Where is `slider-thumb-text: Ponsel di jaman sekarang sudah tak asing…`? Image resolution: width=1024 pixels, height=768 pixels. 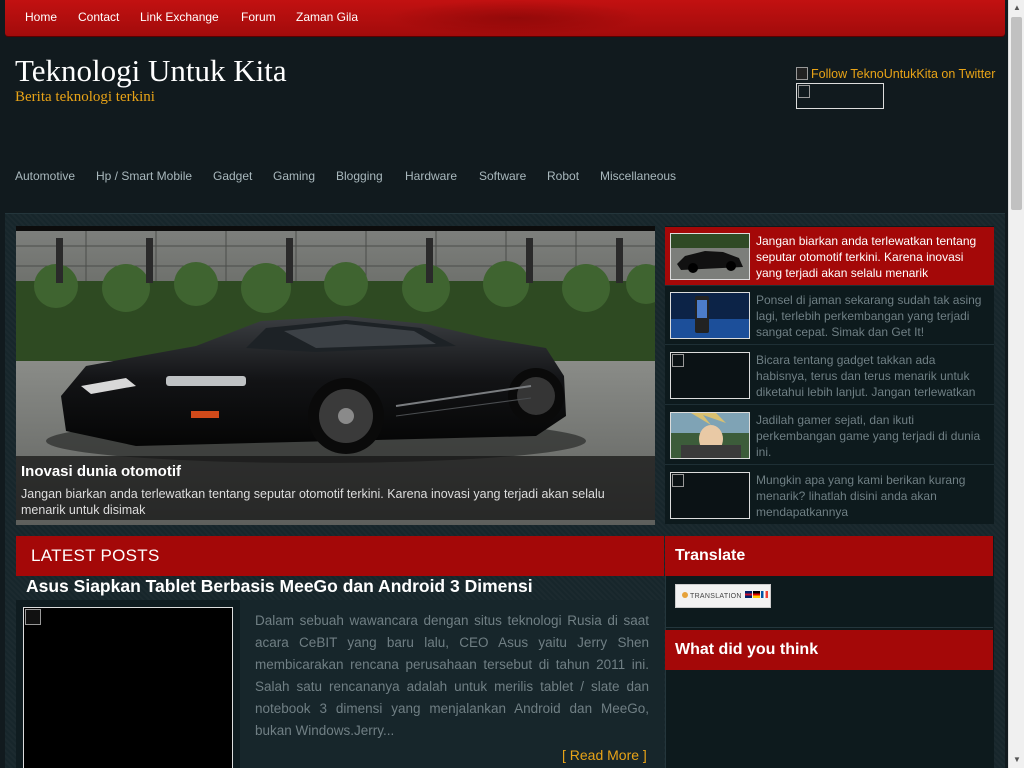
slider-thumb-text: Ponsel di jaman sekarang sudah tak asing… is located at coordinates (869, 316).